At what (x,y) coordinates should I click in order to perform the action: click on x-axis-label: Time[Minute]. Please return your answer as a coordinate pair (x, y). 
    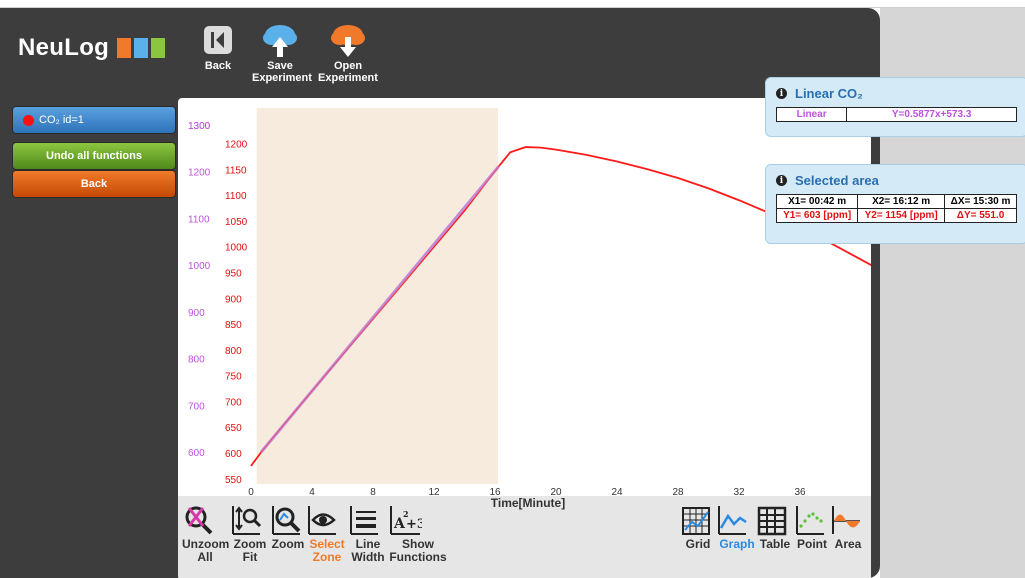
    Looking at the image, I should click on (528, 503).